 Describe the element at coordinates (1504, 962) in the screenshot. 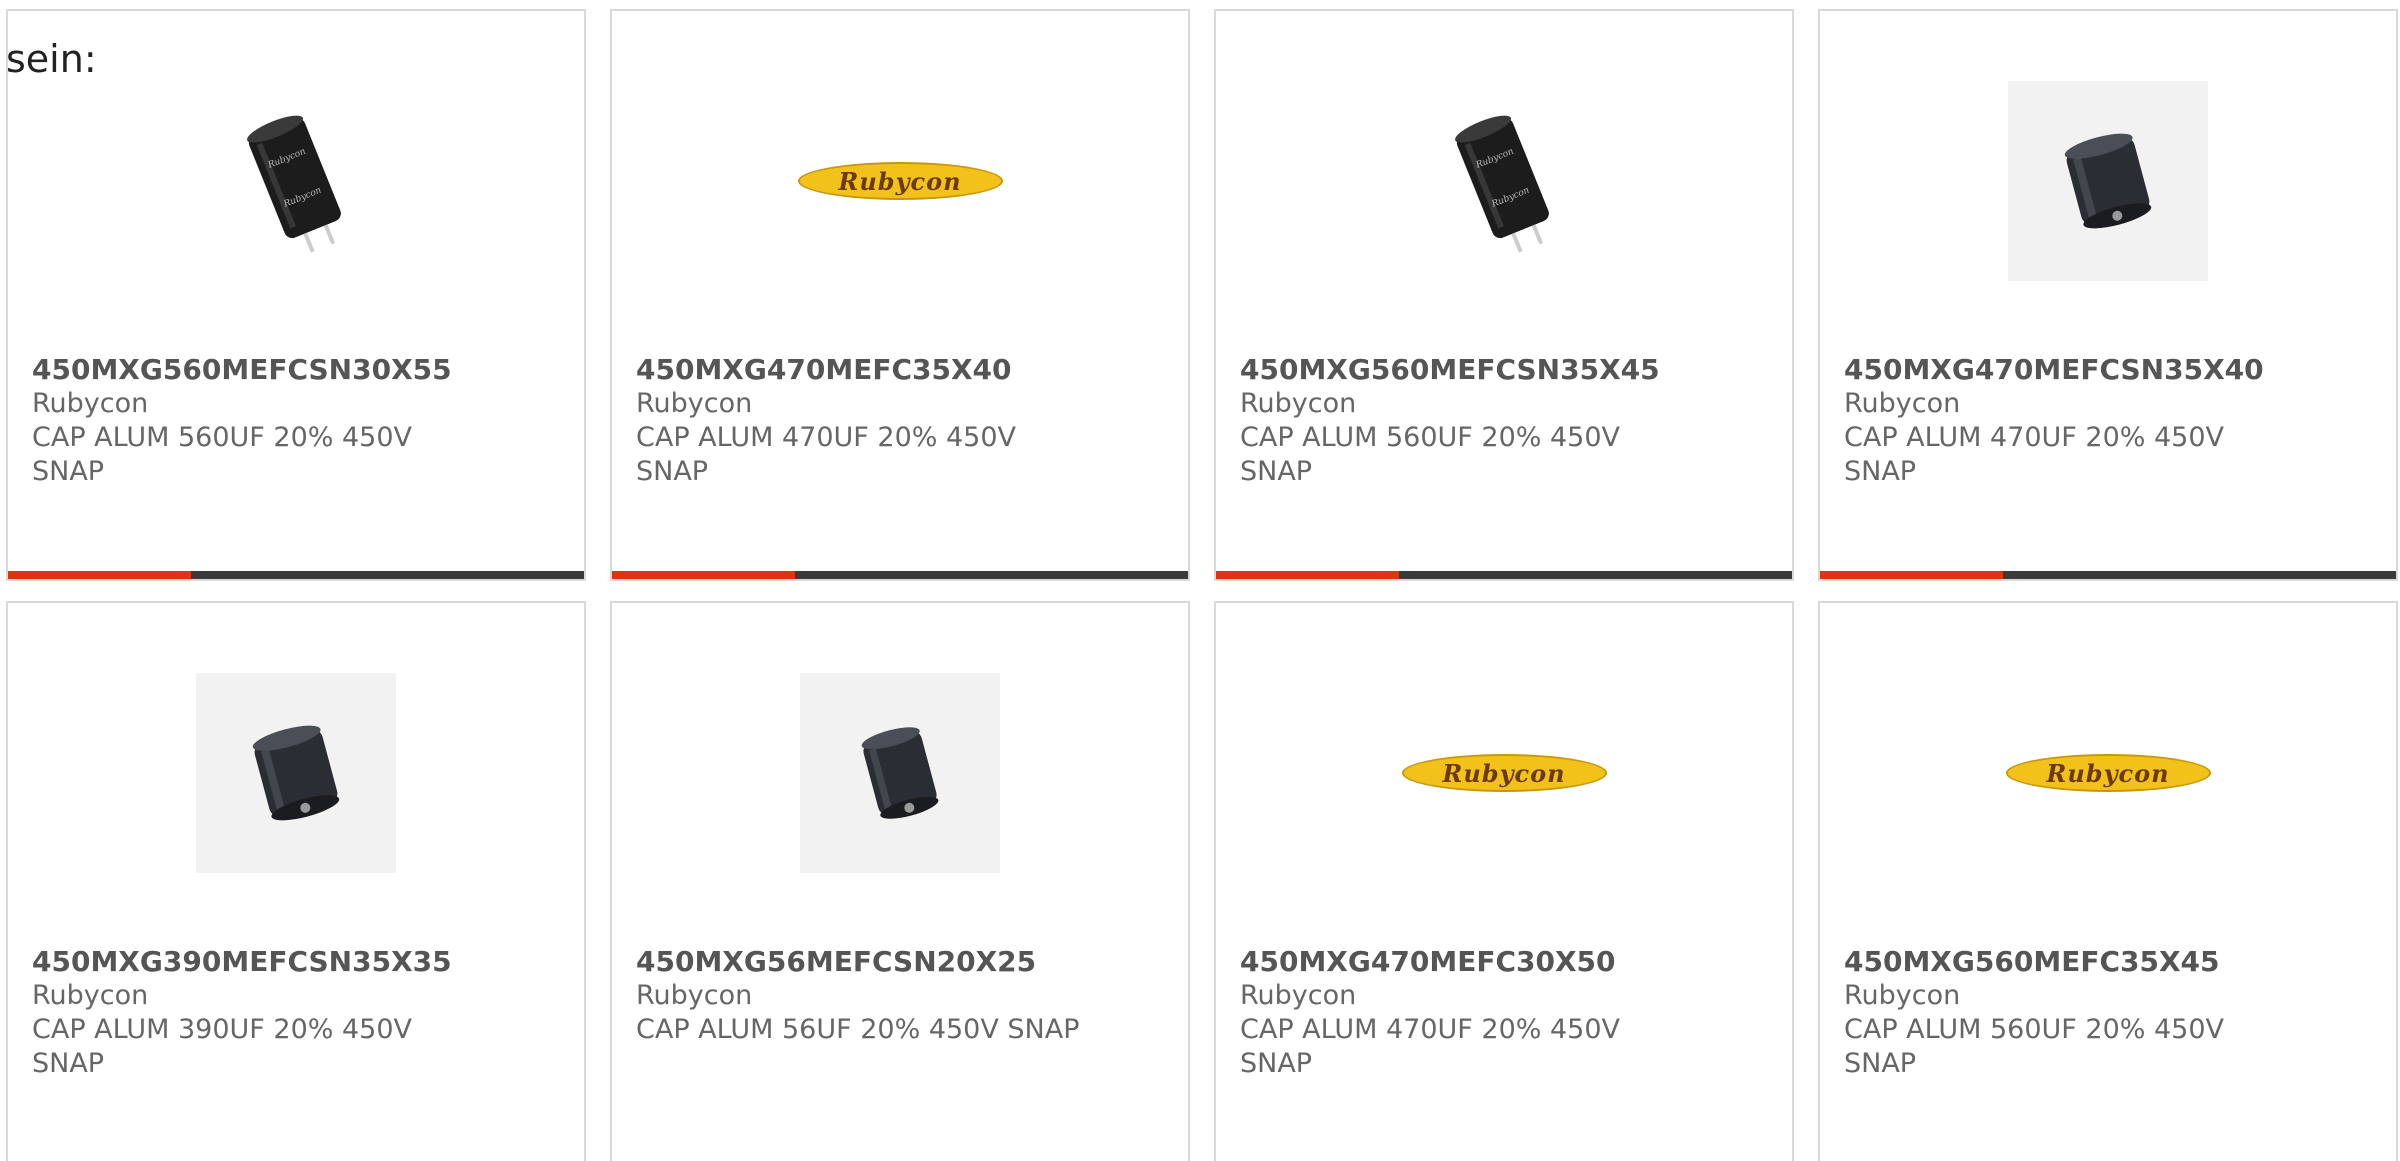

I see `part-number: 450MXG470MEFC30X50` at that location.